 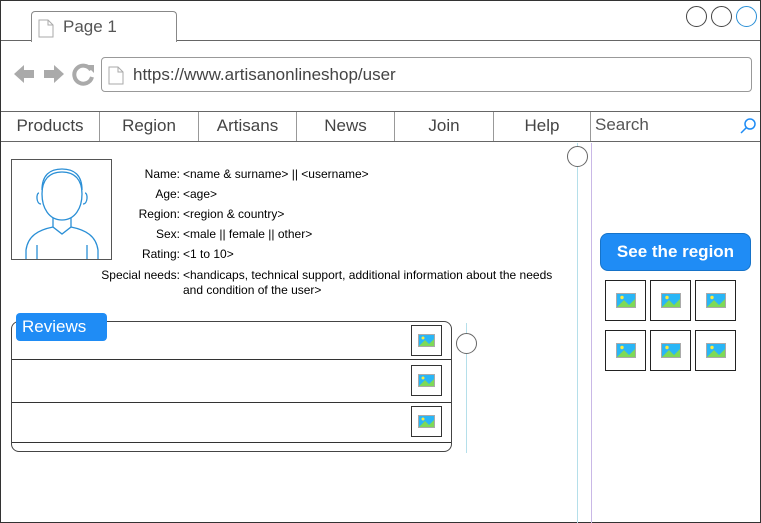 I want to click on rating-value: <1 to 10>, so click(x=208, y=254).